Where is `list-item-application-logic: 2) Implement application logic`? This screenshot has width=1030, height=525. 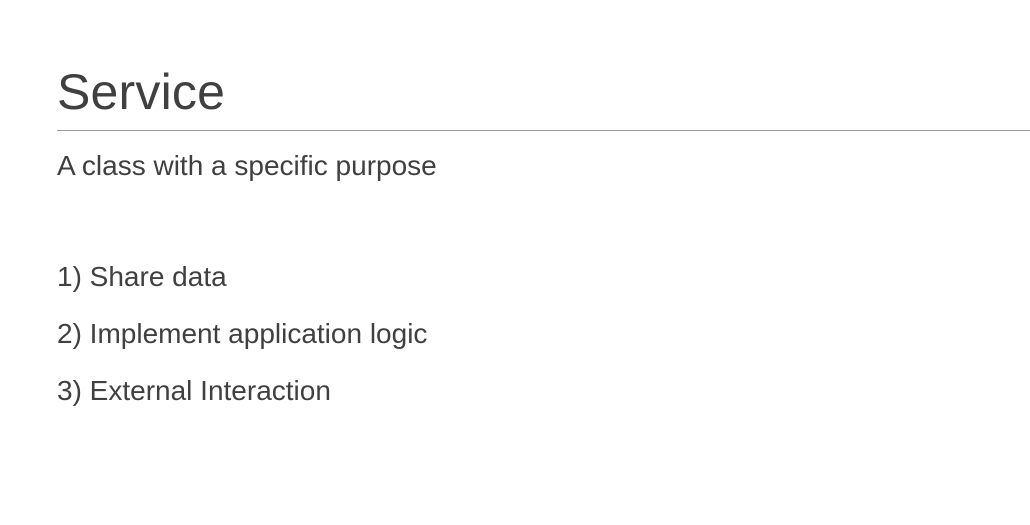 list-item-application-logic: 2) Implement application logic is located at coordinates (242, 333).